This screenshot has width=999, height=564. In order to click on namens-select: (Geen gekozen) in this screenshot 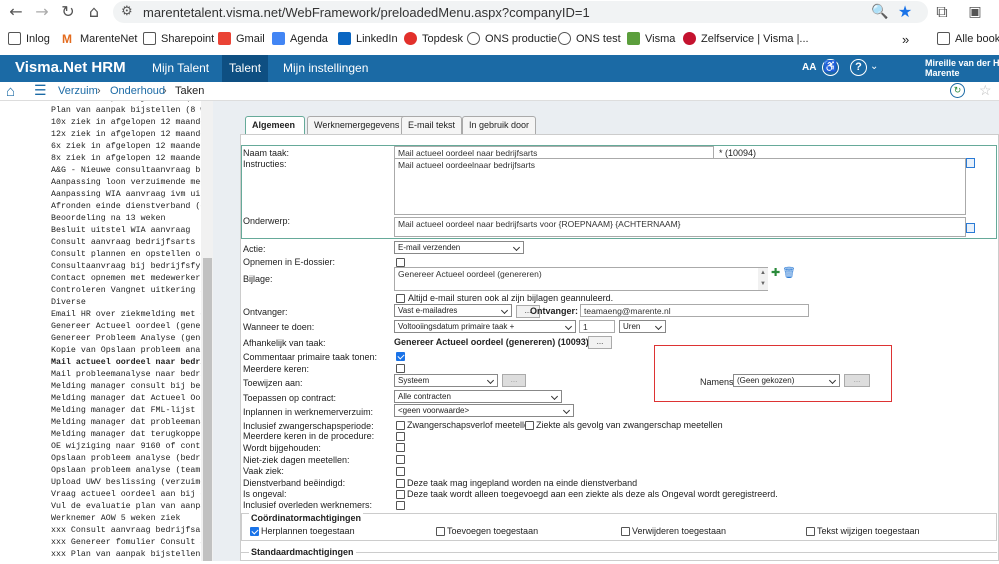, I will do `click(786, 380)`.